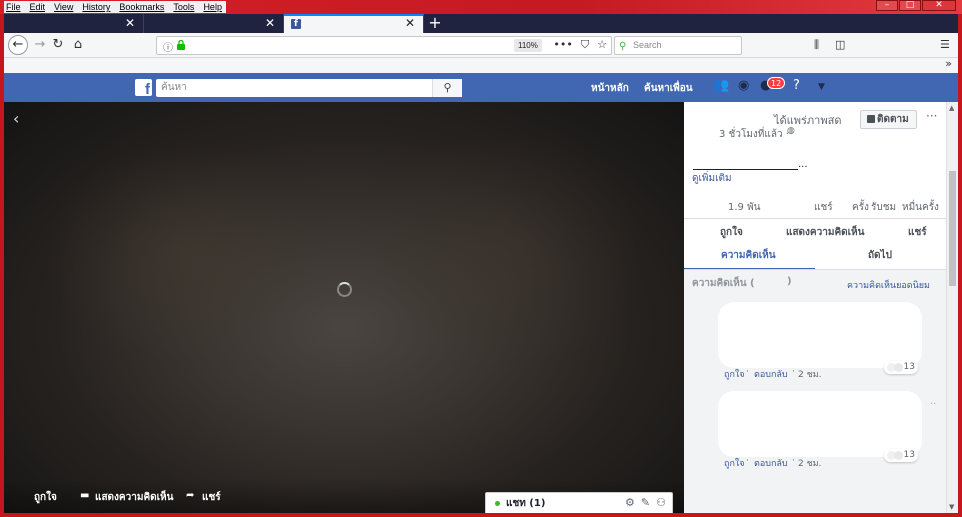 Image resolution: width=962 pixels, height=517 pixels. What do you see at coordinates (211, 497) in the screenshot?
I see `video-share-button: แชร์` at bounding box center [211, 497].